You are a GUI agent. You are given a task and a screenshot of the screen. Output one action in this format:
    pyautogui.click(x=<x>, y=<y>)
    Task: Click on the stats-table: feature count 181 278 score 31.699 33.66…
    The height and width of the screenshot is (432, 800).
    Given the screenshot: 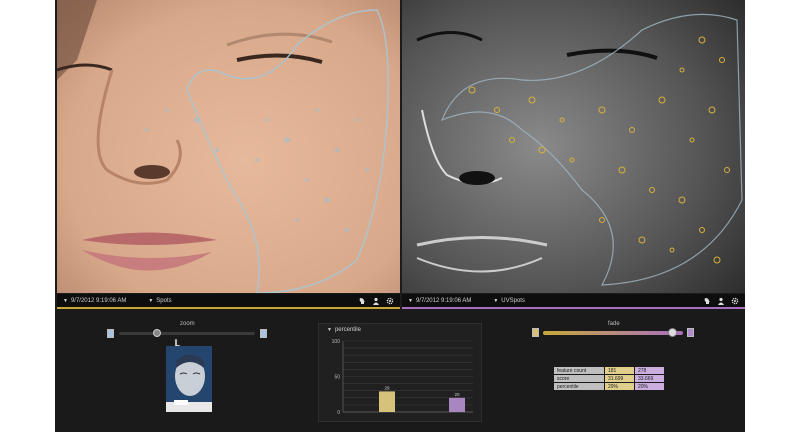 What is the action you would take?
    pyautogui.click(x=609, y=378)
    